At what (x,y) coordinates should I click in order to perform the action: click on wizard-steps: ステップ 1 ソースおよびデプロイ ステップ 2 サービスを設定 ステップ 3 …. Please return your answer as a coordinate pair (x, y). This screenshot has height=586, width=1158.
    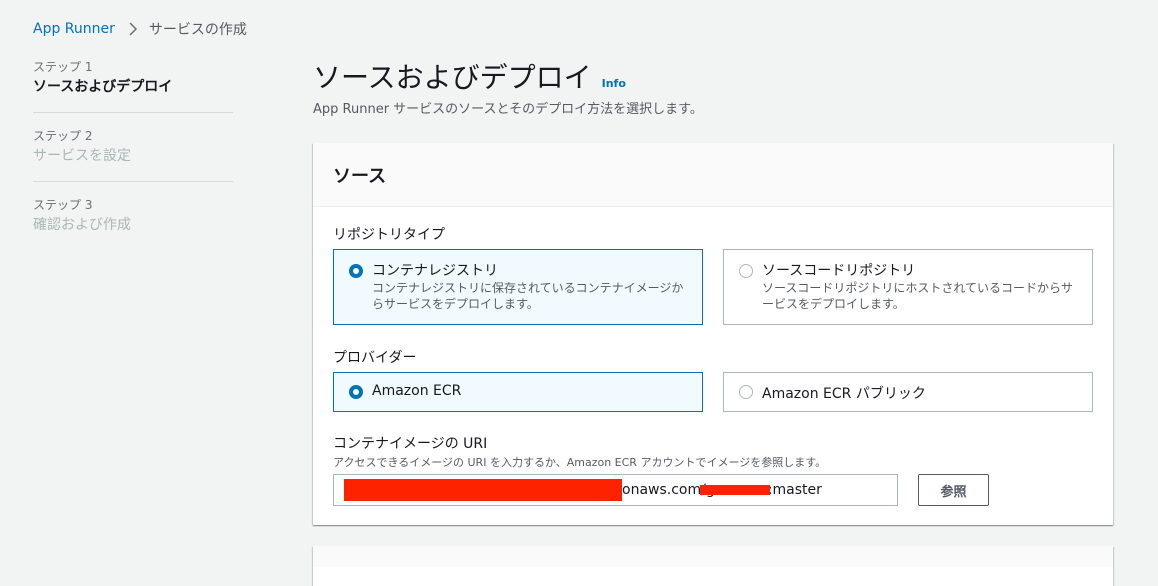
    Looking at the image, I should click on (133, 161).